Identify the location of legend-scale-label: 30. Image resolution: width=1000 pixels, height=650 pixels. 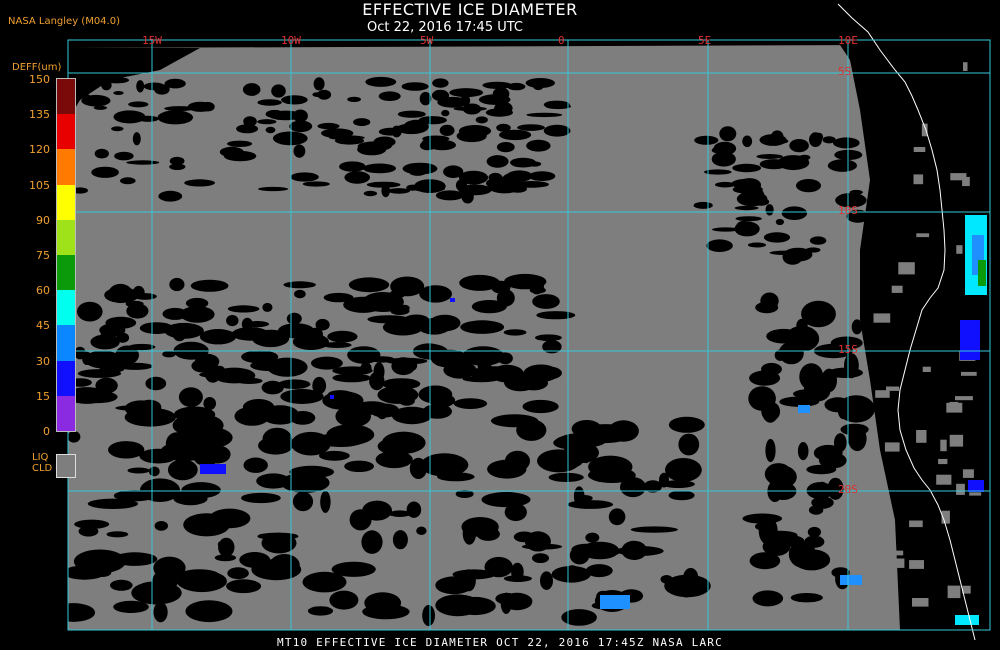
(43, 361).